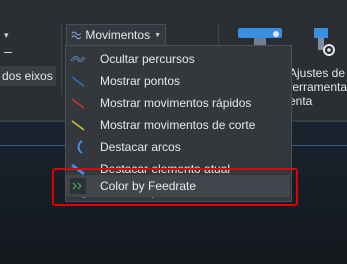 This screenshot has width=347, height=264. What do you see at coordinates (78, 59) in the screenshot?
I see `wave-outline-icon` at bounding box center [78, 59].